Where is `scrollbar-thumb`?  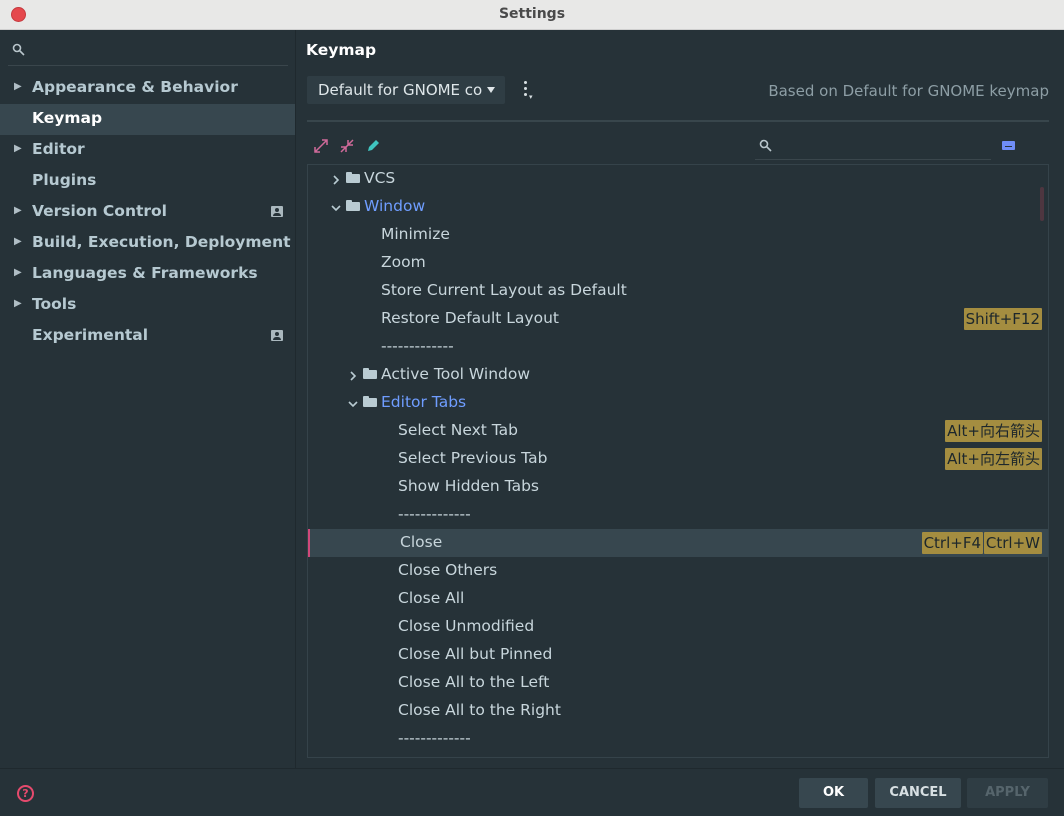
scrollbar-thumb is located at coordinates (1042, 204).